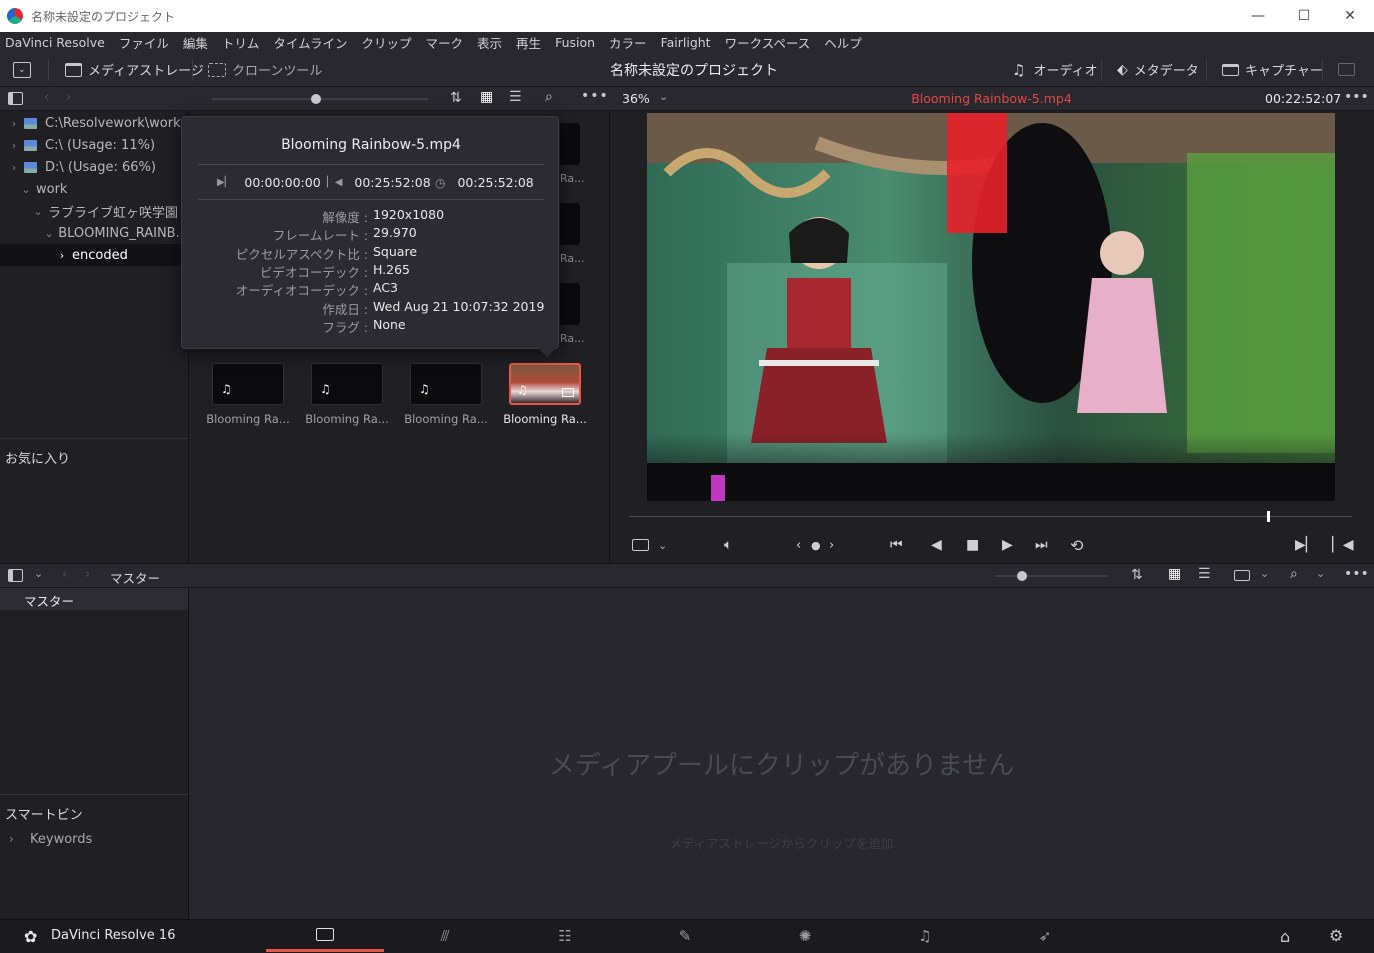 The image size is (1374, 953). I want to click on keywords-chevron-icon: ›, so click(11, 839).